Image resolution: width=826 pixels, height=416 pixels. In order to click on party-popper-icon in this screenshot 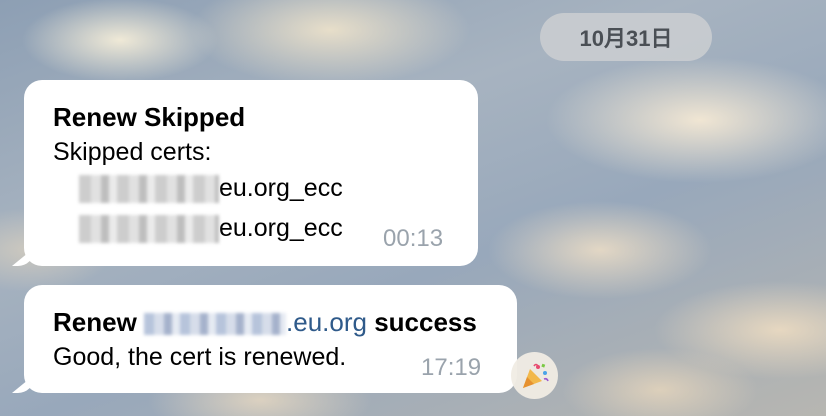, I will do `click(535, 375)`.